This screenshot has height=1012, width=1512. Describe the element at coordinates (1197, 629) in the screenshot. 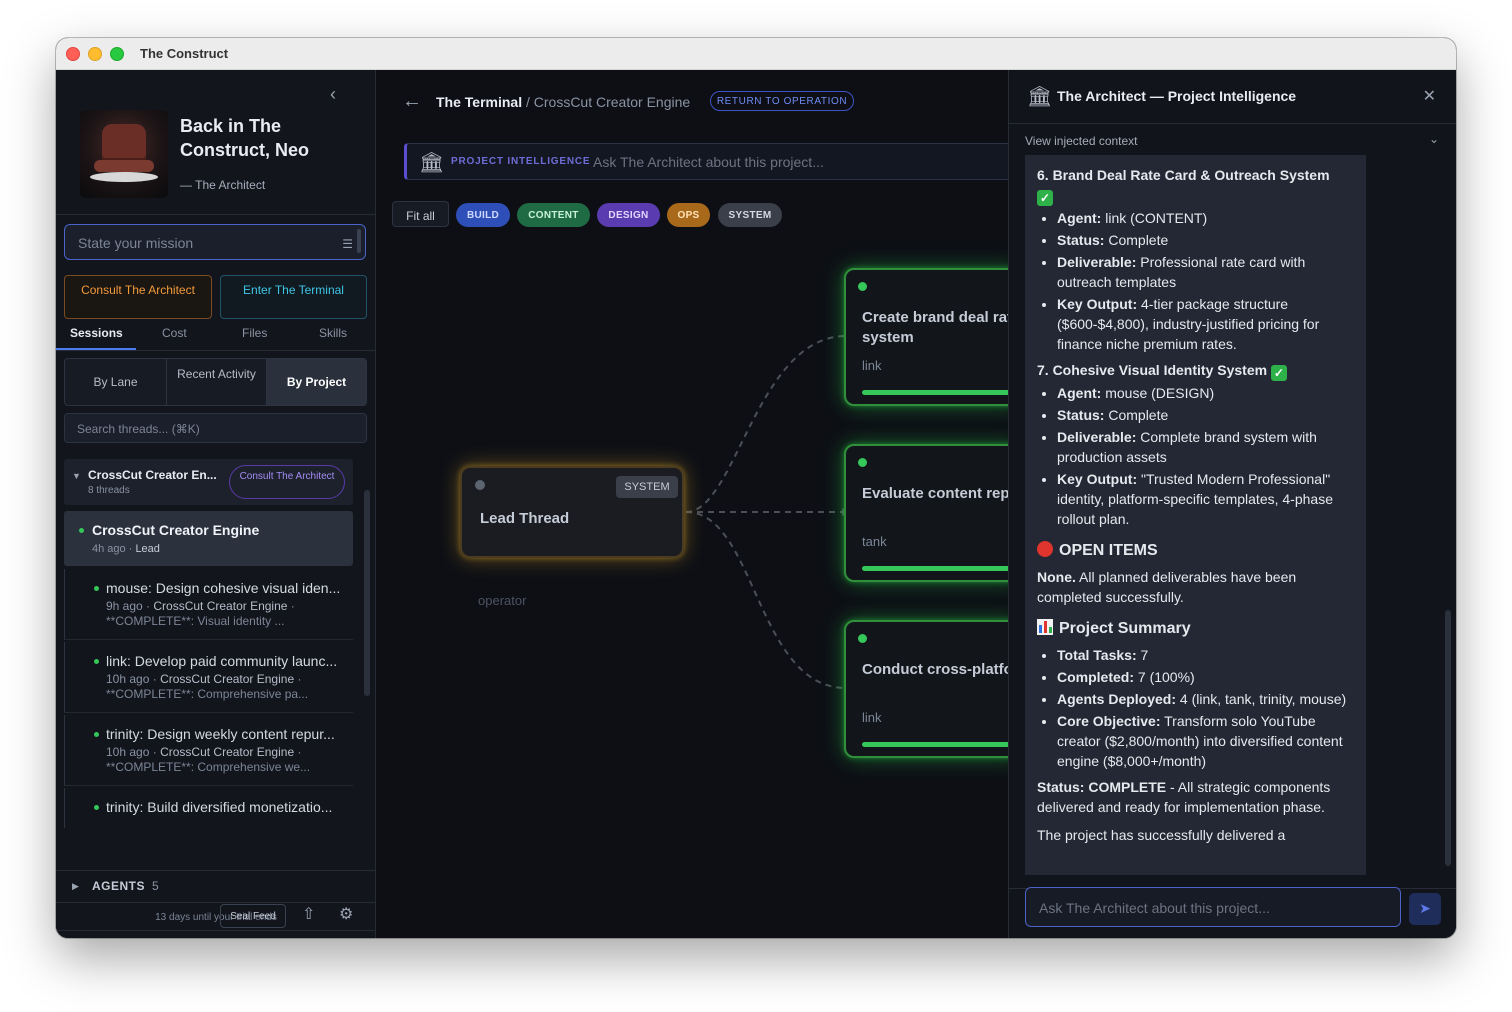

I see `summary-heading: Project Summary` at that location.